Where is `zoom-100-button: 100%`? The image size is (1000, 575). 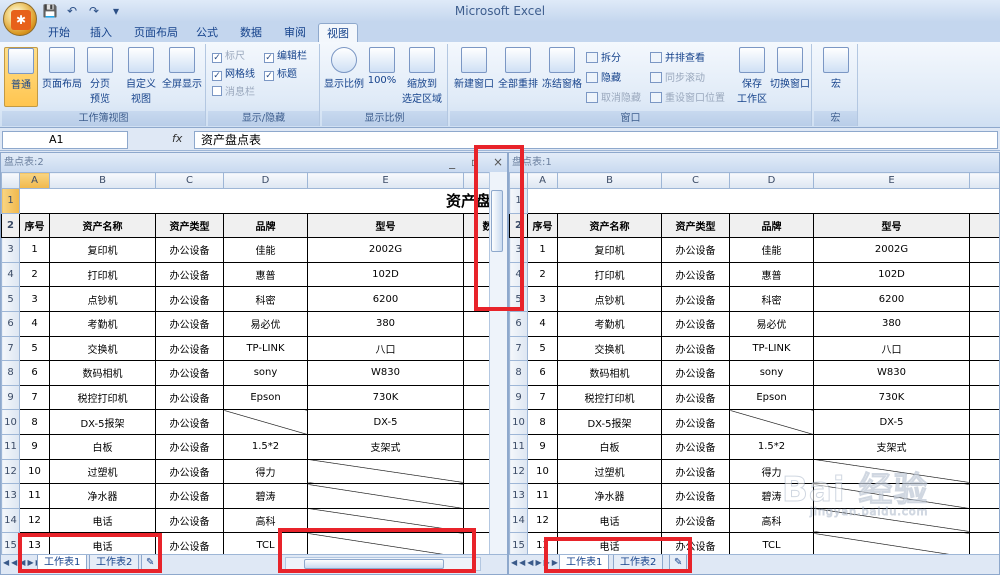
zoom-100-button: 100% is located at coordinates (382, 77).